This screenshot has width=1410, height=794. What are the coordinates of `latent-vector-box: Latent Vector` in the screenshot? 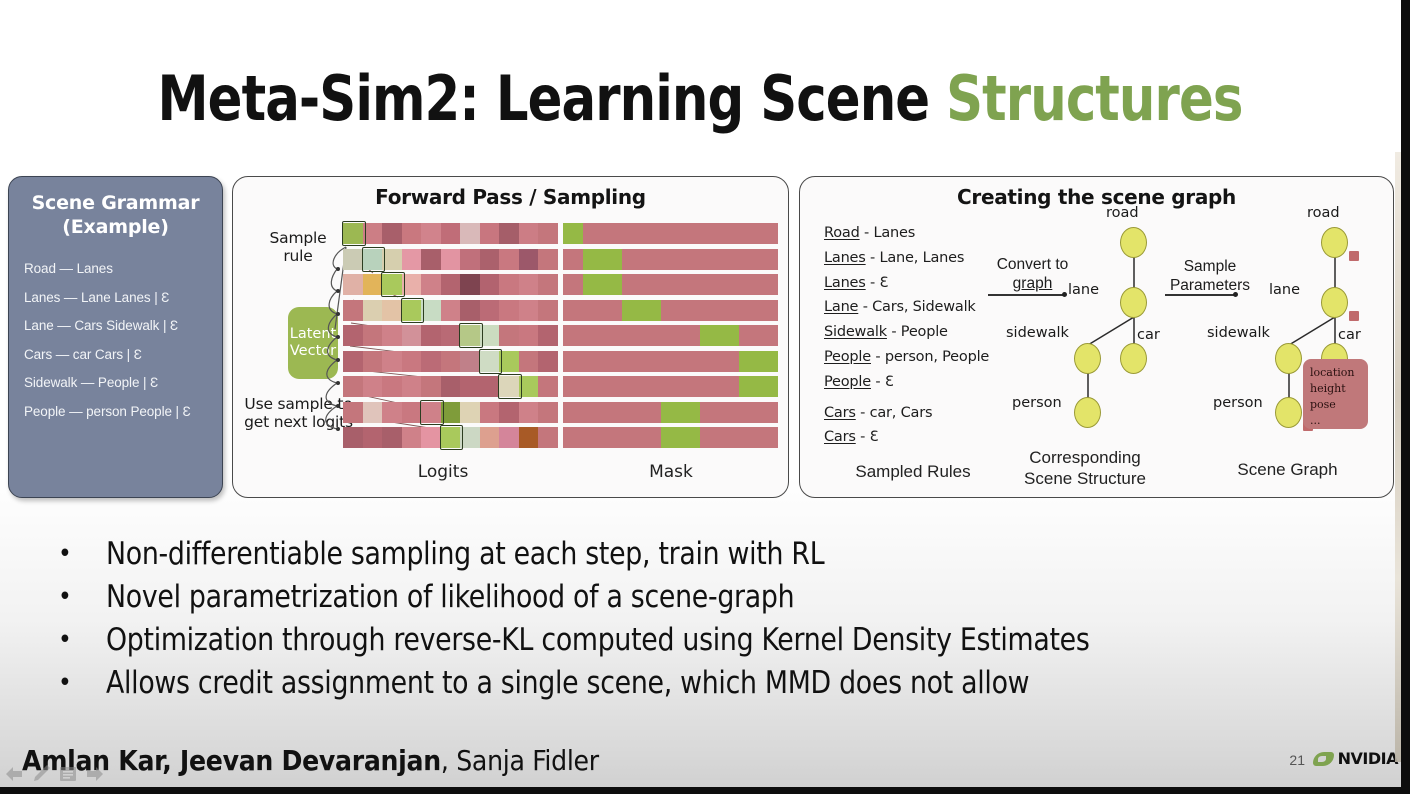 It's located at (313, 343).